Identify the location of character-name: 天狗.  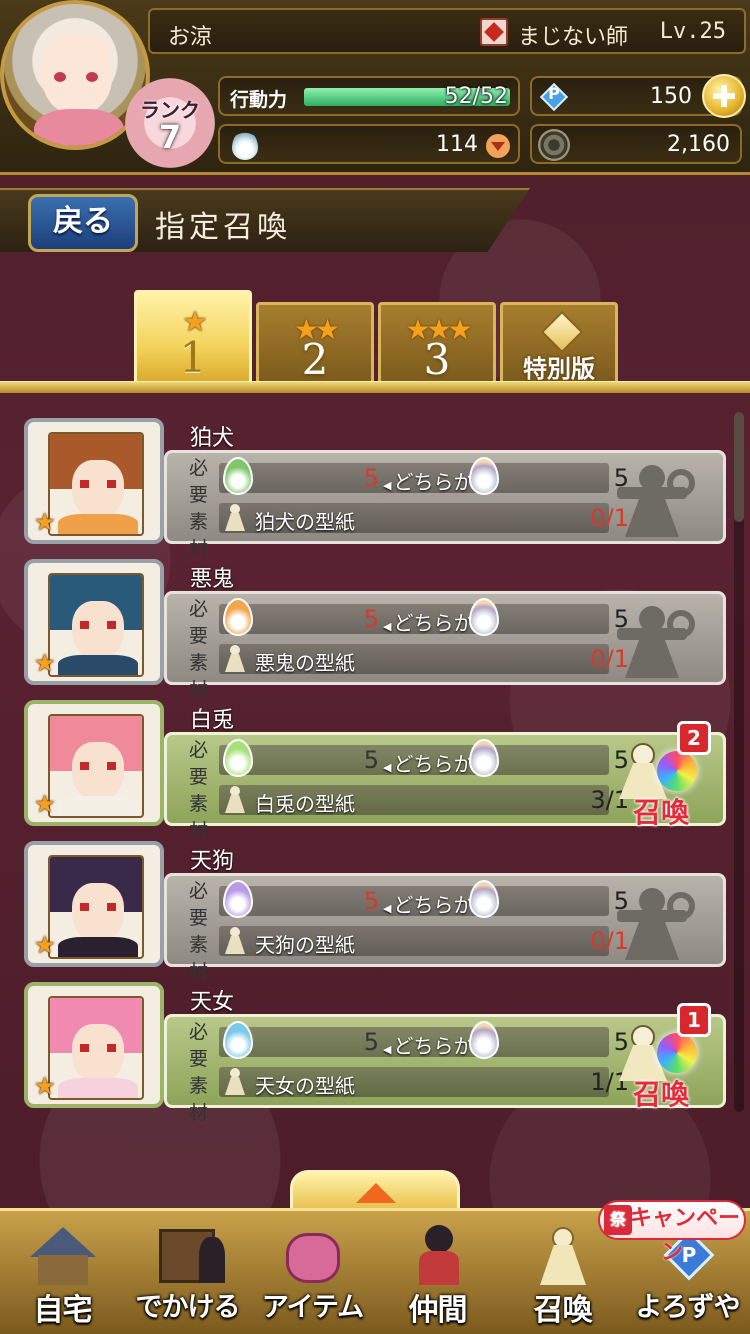
(212, 861).